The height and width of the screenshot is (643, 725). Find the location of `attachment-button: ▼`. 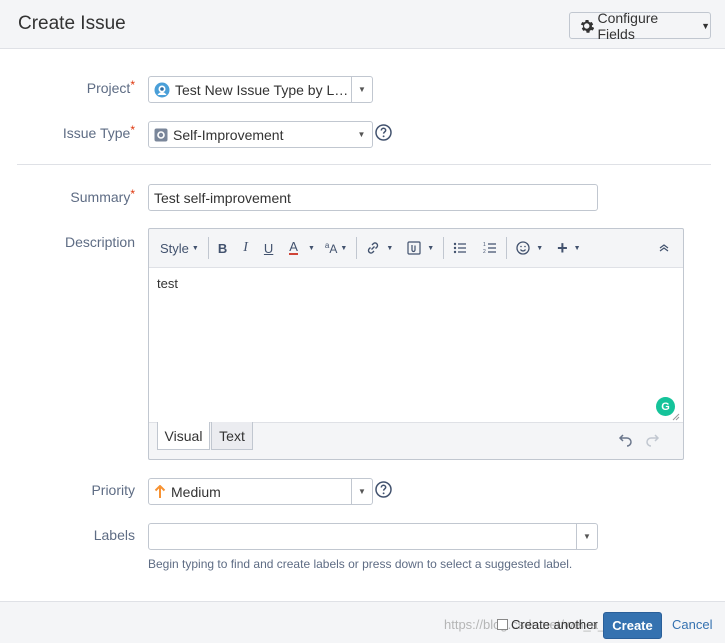

attachment-button: ▼ is located at coordinates (420, 248).